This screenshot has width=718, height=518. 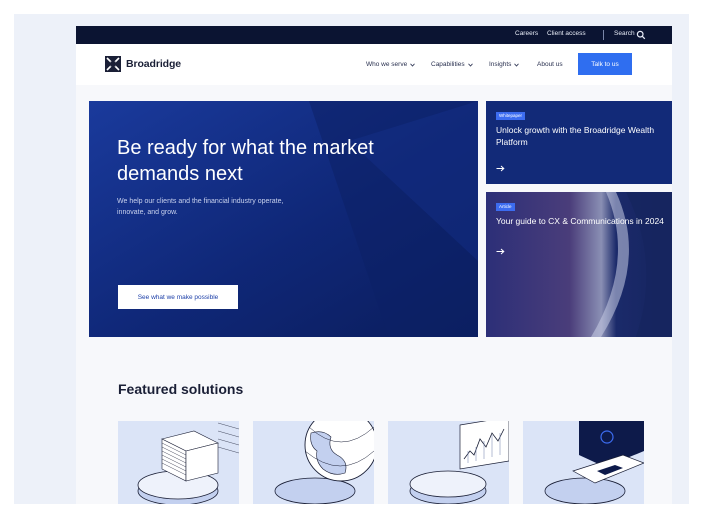 I want to click on article-badge: Article, so click(x=505, y=207).